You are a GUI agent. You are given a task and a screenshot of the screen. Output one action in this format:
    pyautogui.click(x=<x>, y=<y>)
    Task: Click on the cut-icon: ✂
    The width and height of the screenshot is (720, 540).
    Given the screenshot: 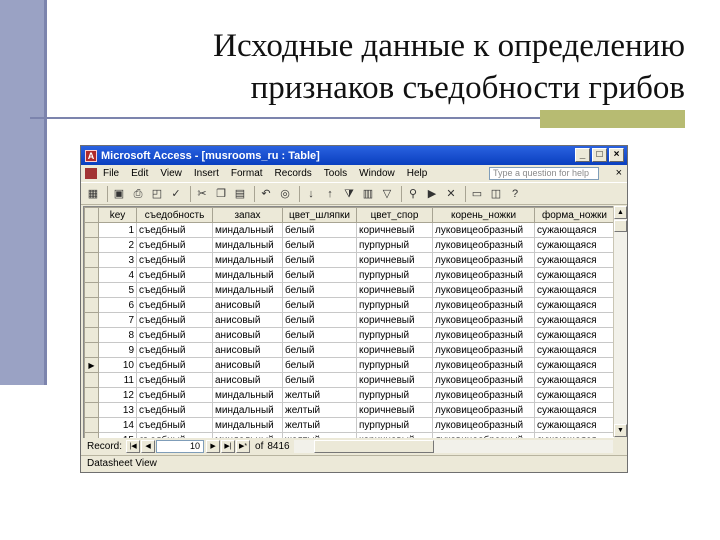 What is the action you would take?
    pyautogui.click(x=202, y=194)
    